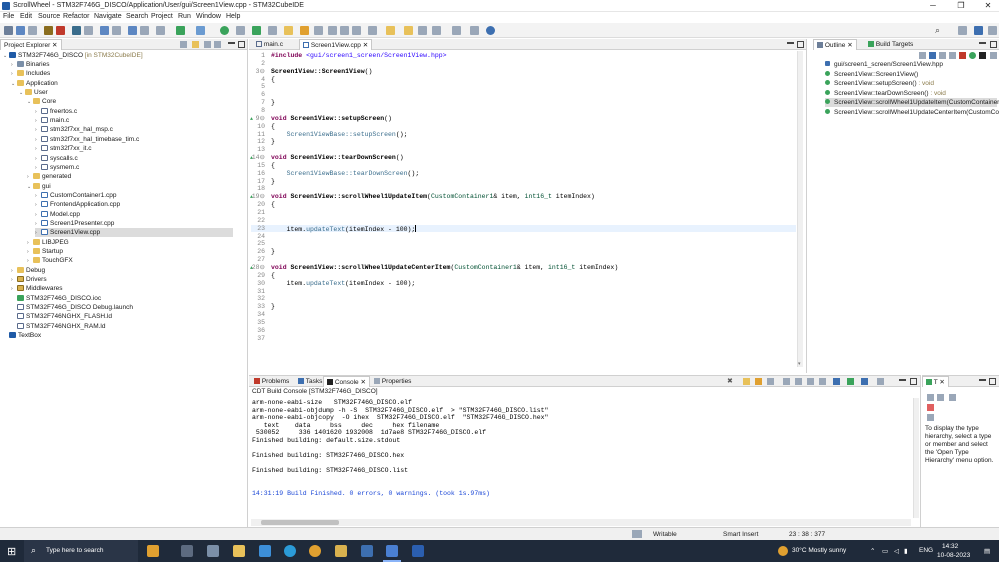 The width and height of the screenshot is (999, 562). What do you see at coordinates (490, 30) in the screenshot?
I see `info-icon` at bounding box center [490, 30].